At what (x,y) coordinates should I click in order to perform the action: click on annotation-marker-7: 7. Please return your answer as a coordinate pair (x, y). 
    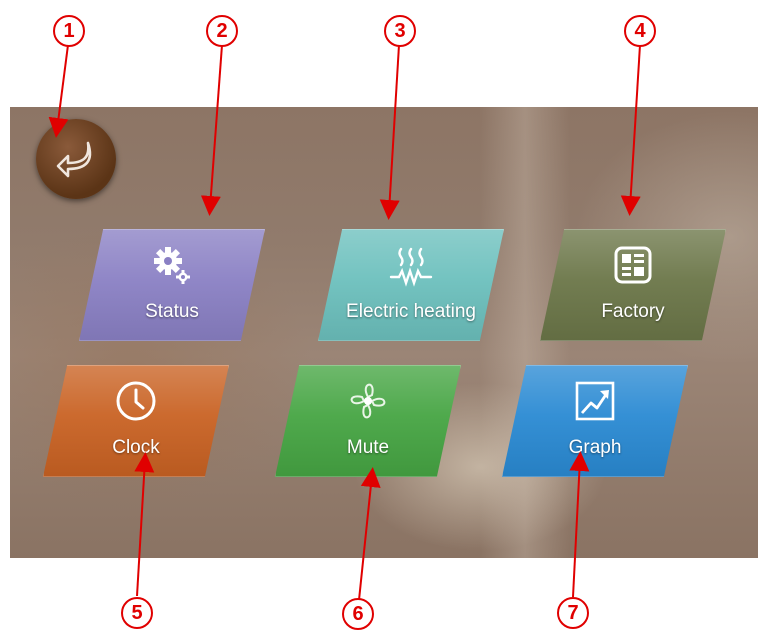
    Looking at the image, I should click on (573, 613).